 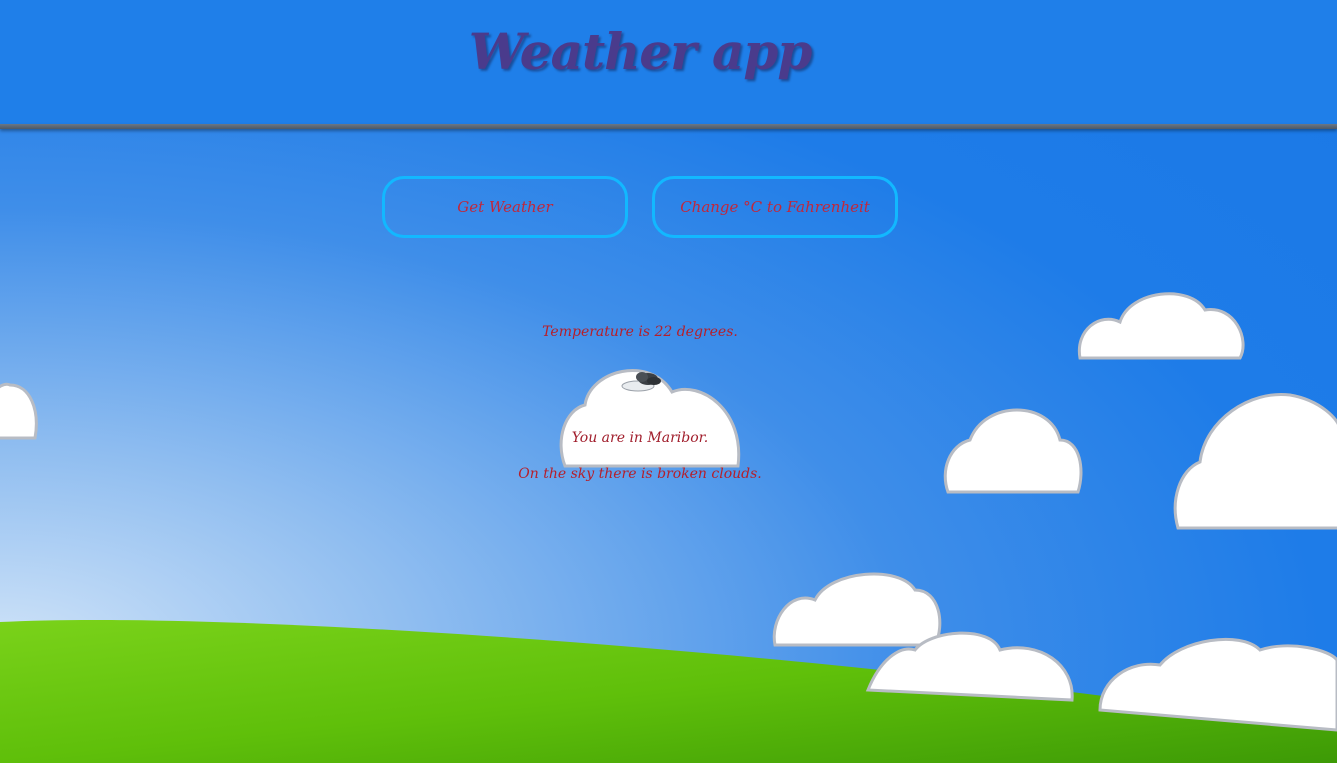 I want to click on temperature-text: Temperature is 22 degrees., so click(x=640, y=332).